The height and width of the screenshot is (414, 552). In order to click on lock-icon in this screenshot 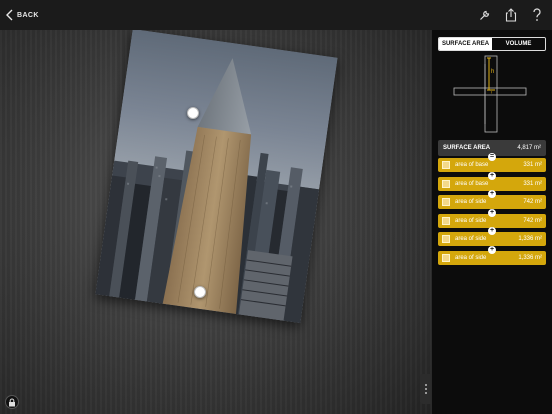, I will do `click(12, 402)`.